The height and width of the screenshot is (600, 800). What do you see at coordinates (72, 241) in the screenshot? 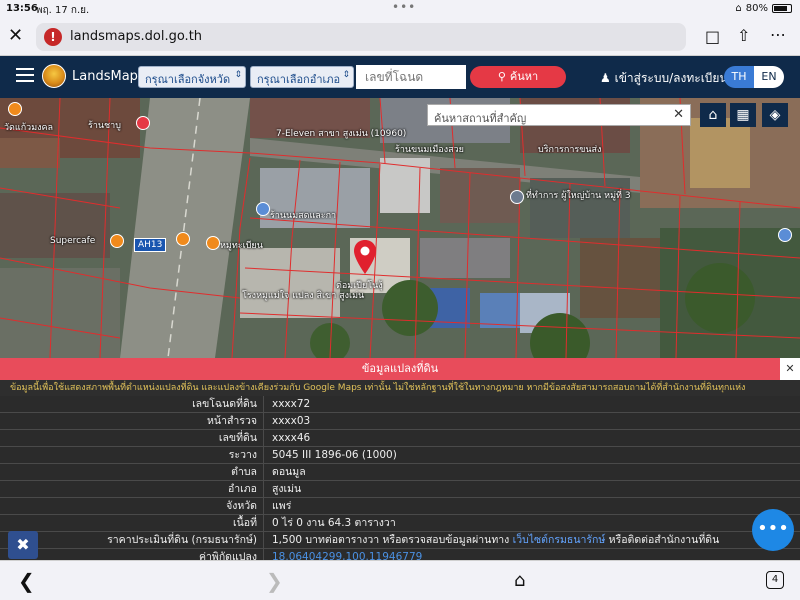
I see `poi-label: Supercafe` at bounding box center [72, 241].